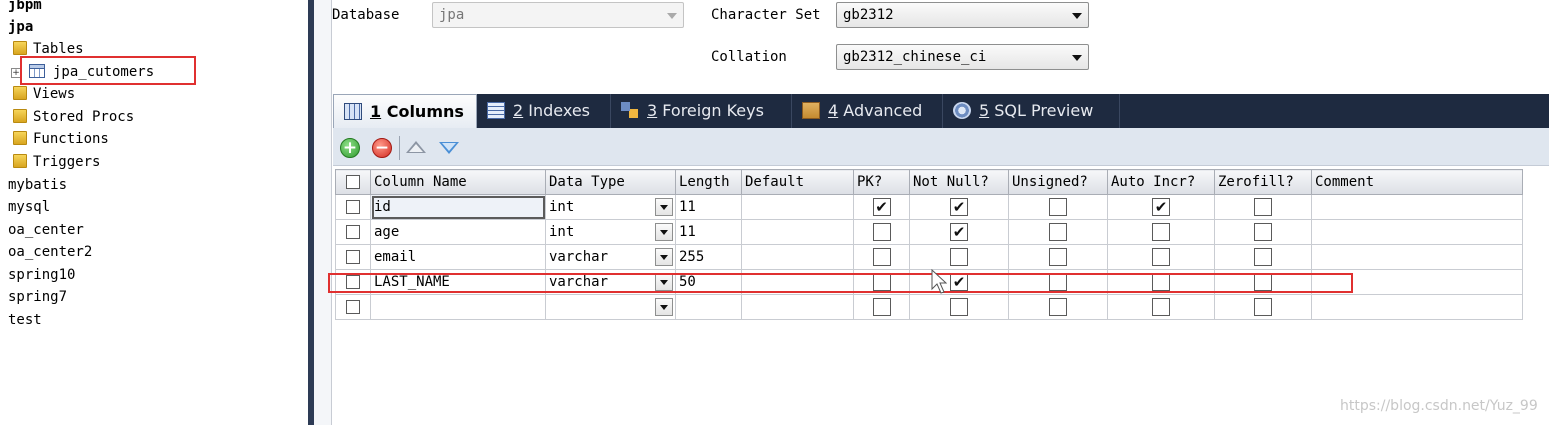 The image size is (1549, 425). I want to click on pk-checkbox: ✔, so click(881, 207).